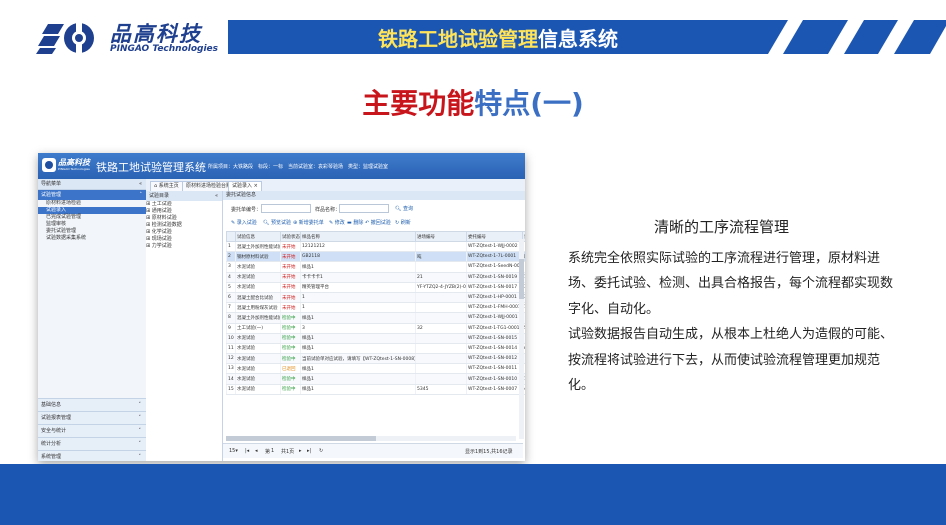 The image size is (946, 525). I want to click on table-cell: WT-ZQtest-1-SN-0010, so click(494, 379).